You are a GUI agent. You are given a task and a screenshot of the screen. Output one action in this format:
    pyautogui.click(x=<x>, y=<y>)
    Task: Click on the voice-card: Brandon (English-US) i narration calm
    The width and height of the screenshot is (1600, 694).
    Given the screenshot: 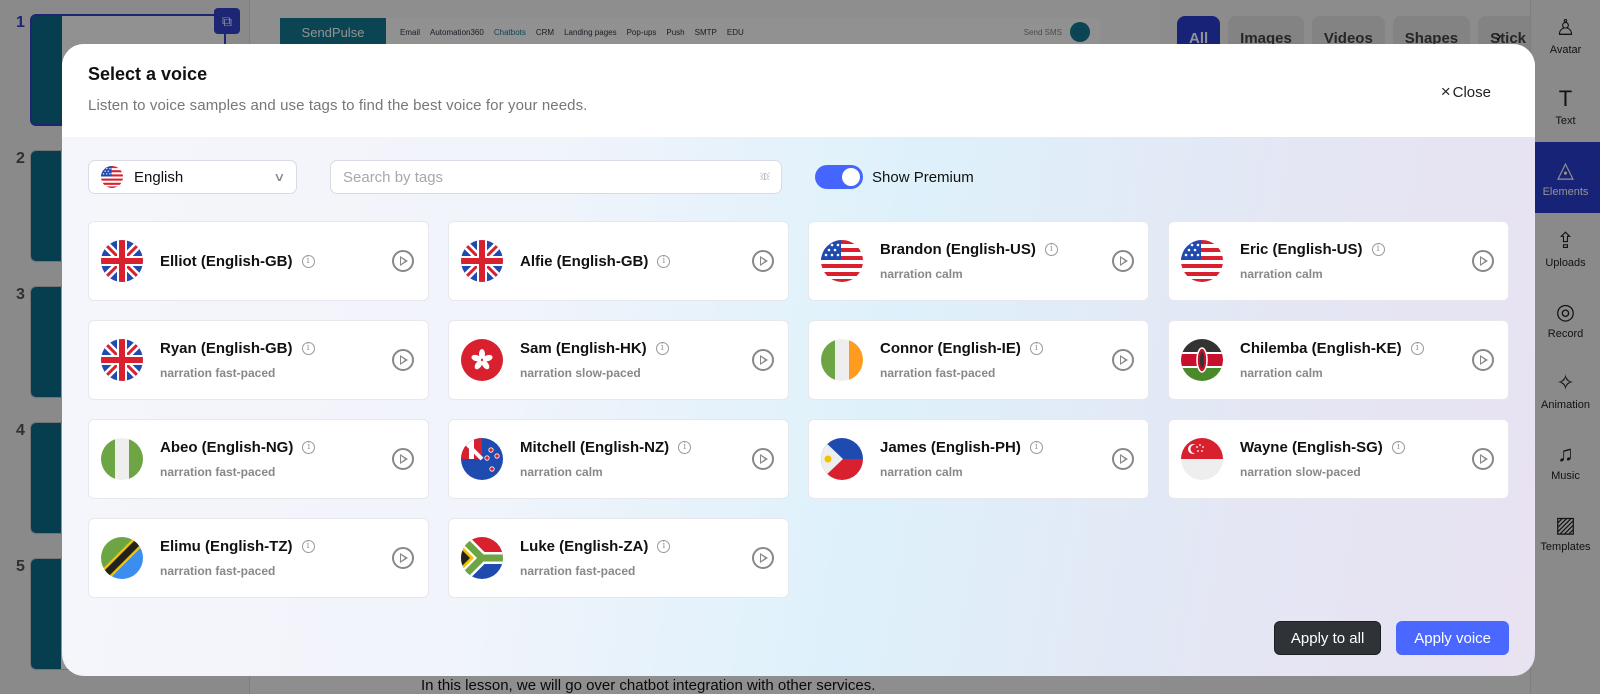 What is the action you would take?
    pyautogui.click(x=978, y=261)
    